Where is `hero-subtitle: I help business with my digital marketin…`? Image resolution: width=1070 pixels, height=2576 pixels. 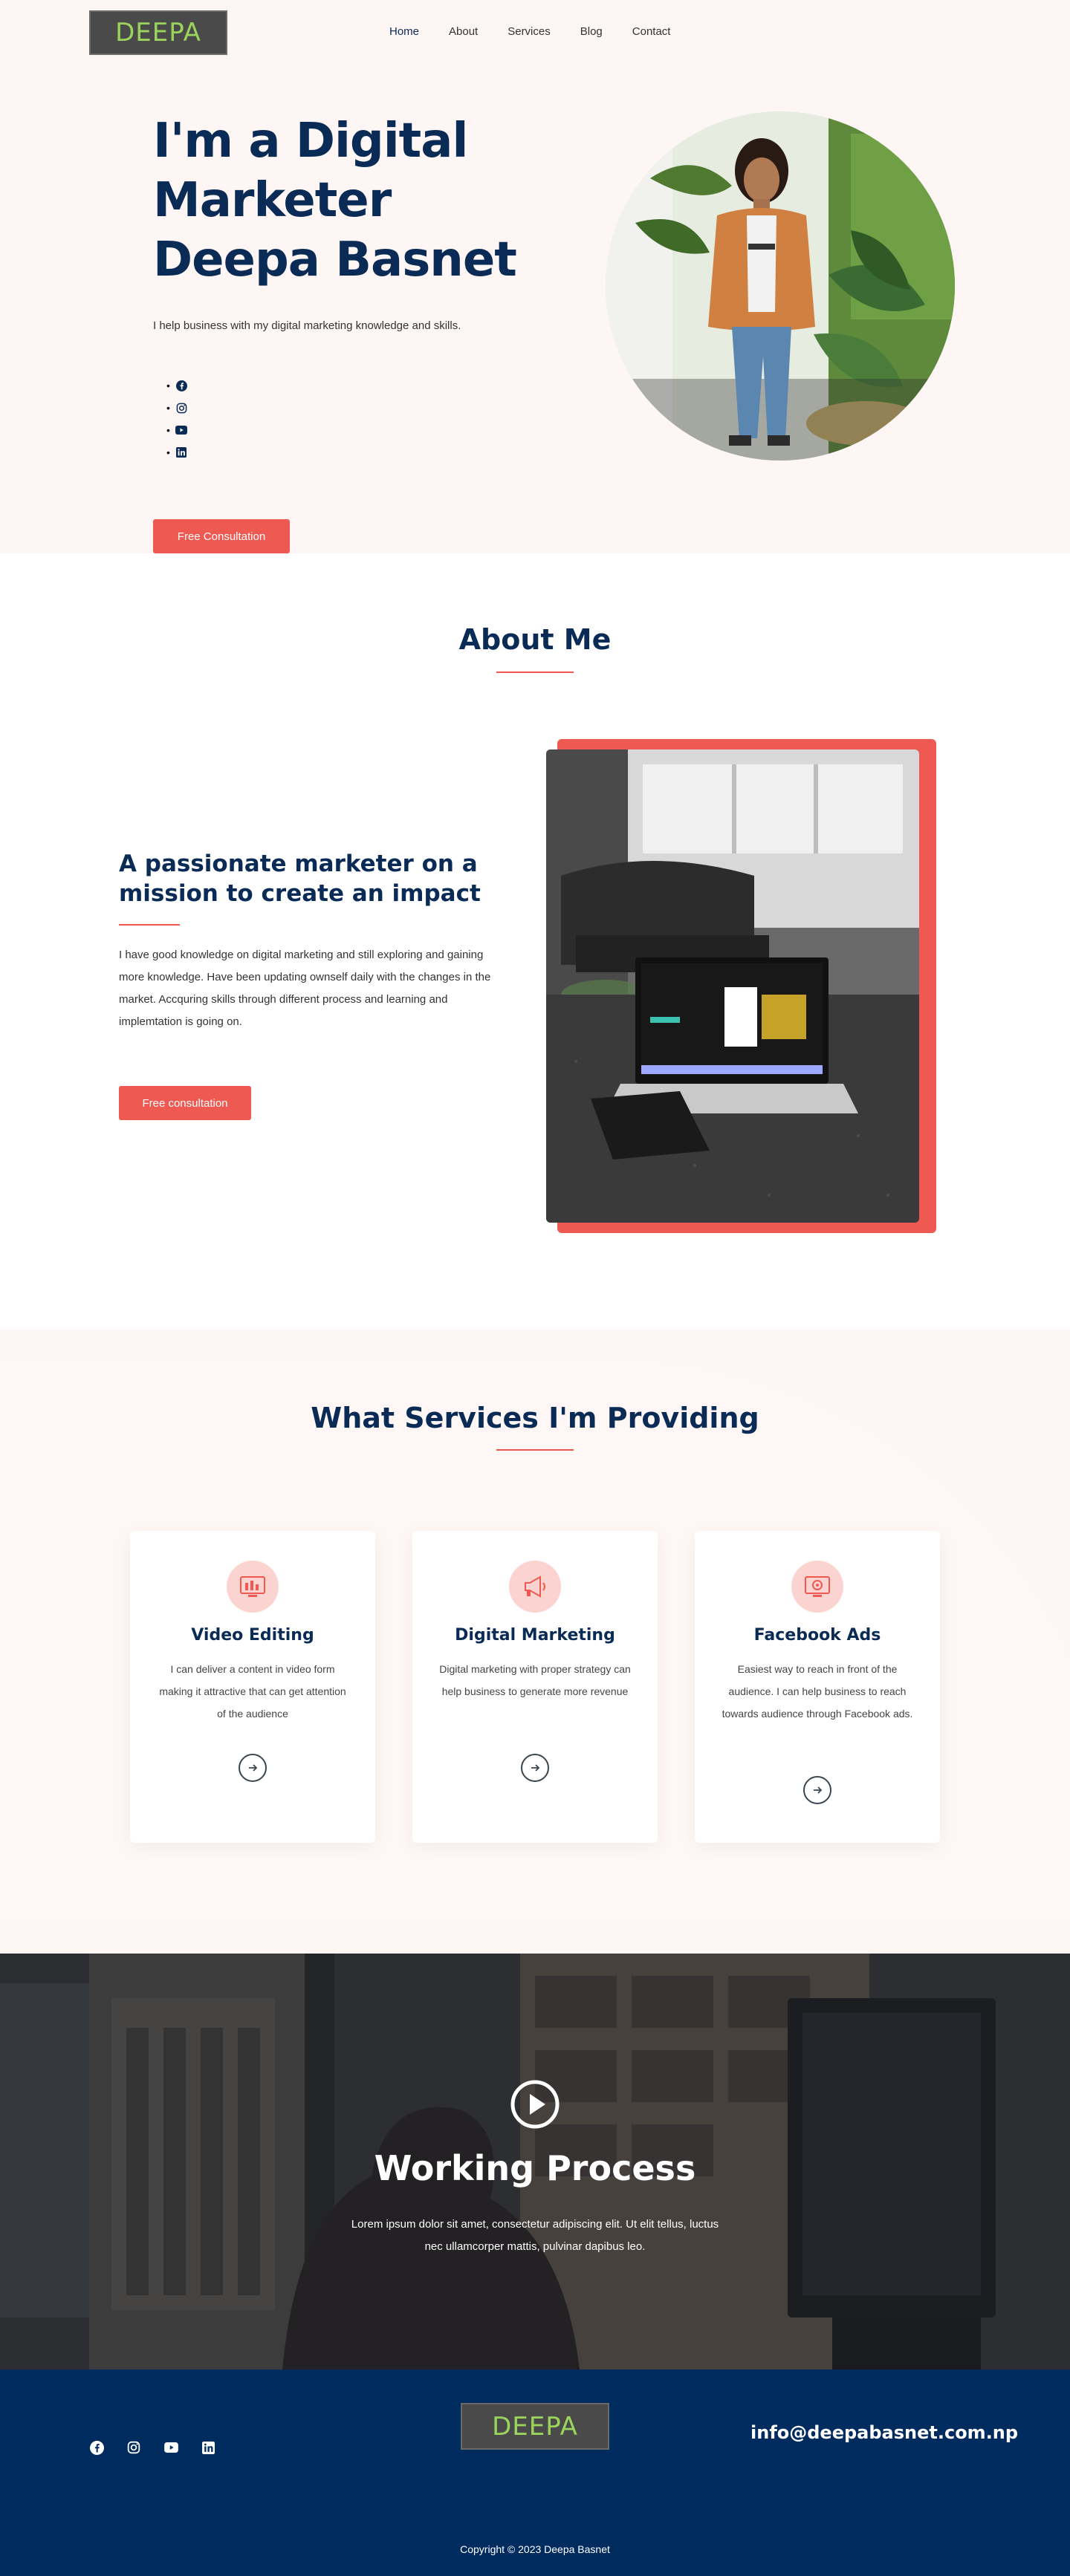 hero-subtitle: I help business with my digital marketin… is located at coordinates (307, 325).